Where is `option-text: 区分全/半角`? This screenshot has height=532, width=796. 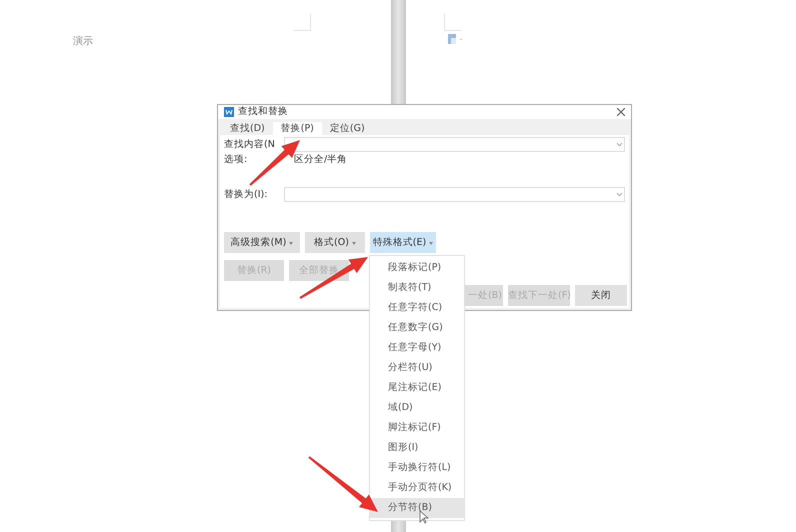 option-text: 区分全/半角 is located at coordinates (321, 159).